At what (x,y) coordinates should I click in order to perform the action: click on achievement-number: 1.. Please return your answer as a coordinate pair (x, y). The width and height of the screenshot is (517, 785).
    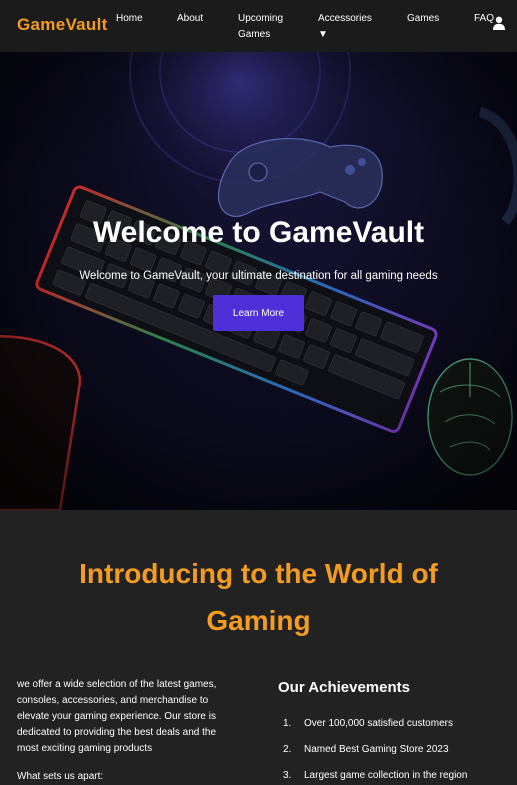
    Looking at the image, I should click on (287, 723).